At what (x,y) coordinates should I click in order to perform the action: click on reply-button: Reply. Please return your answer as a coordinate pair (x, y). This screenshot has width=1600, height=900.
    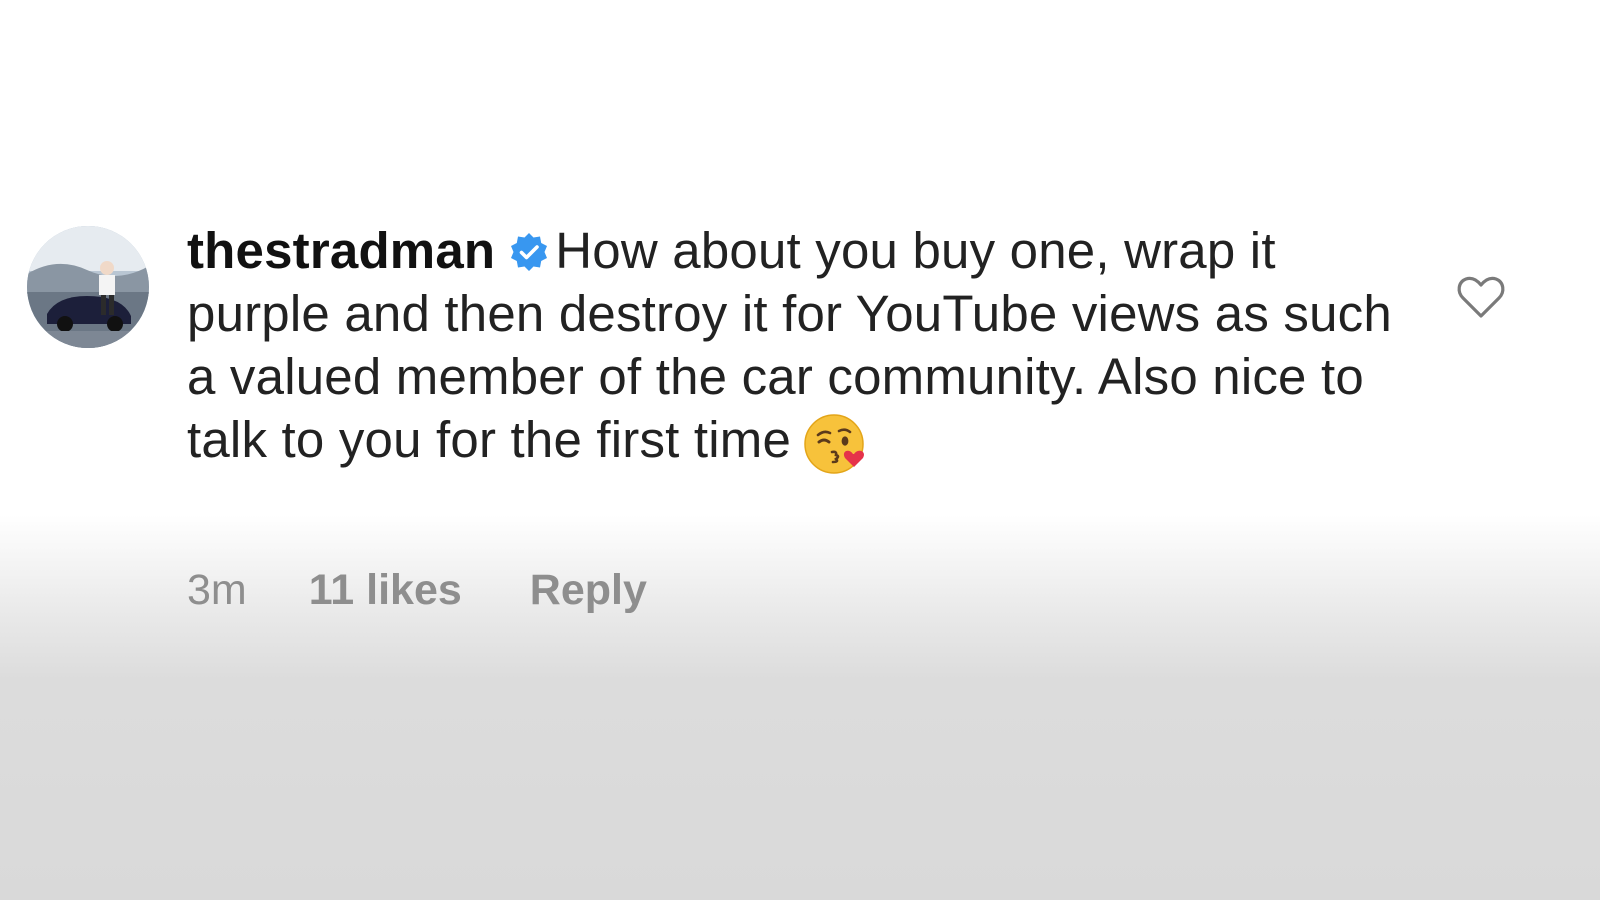
    Looking at the image, I should click on (588, 590).